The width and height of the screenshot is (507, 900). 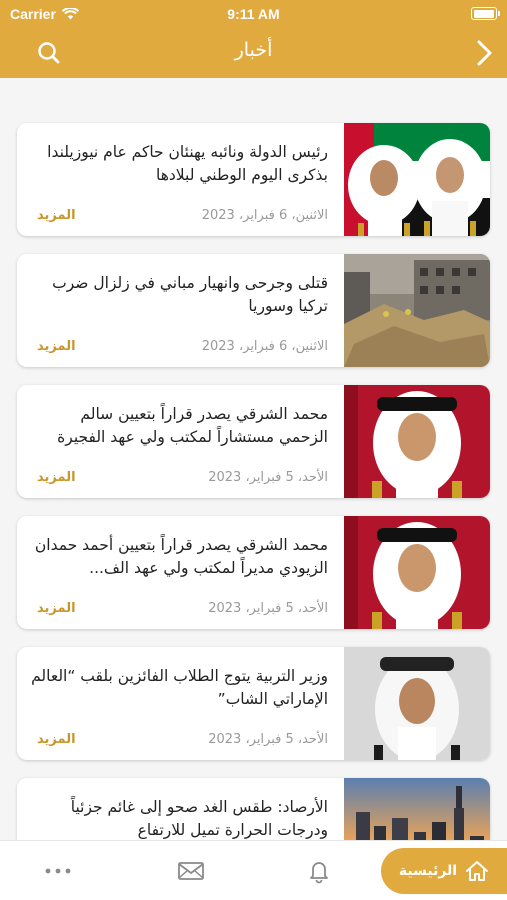 I want to click on clock: 9:11 AM, so click(x=253, y=14).